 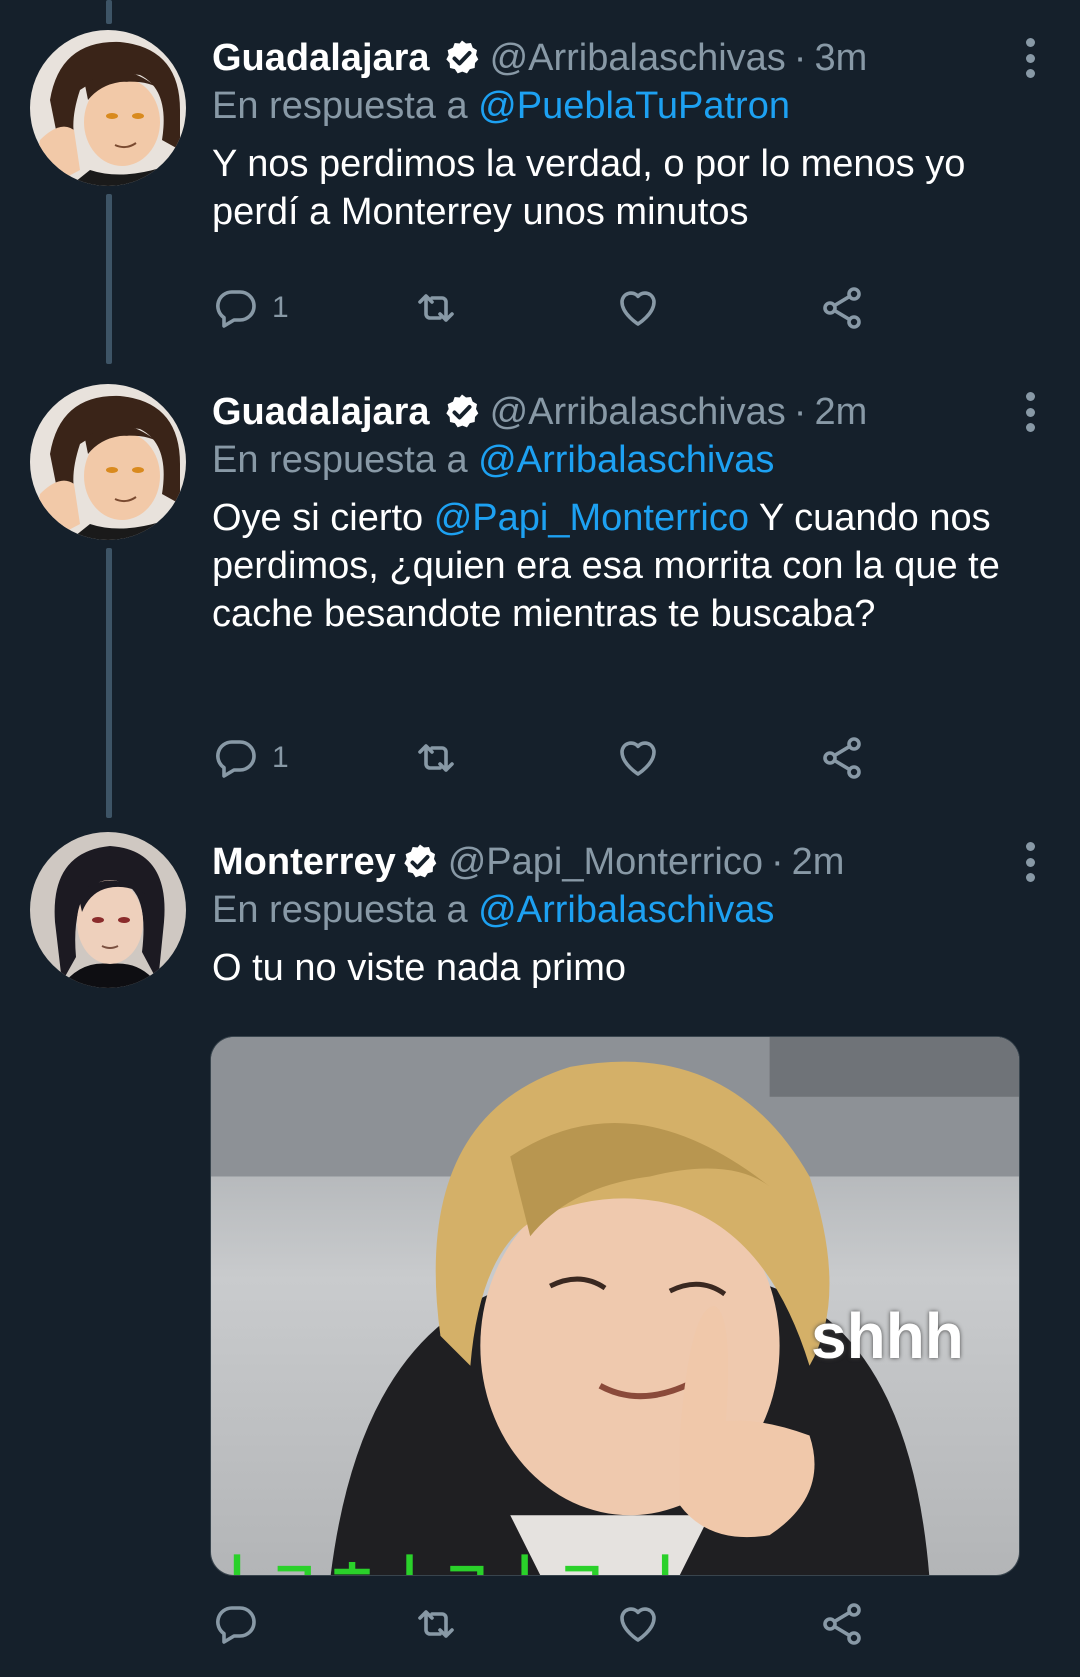 What do you see at coordinates (605, 862) in the screenshot?
I see `user-handle: @Papi_Monterrico` at bounding box center [605, 862].